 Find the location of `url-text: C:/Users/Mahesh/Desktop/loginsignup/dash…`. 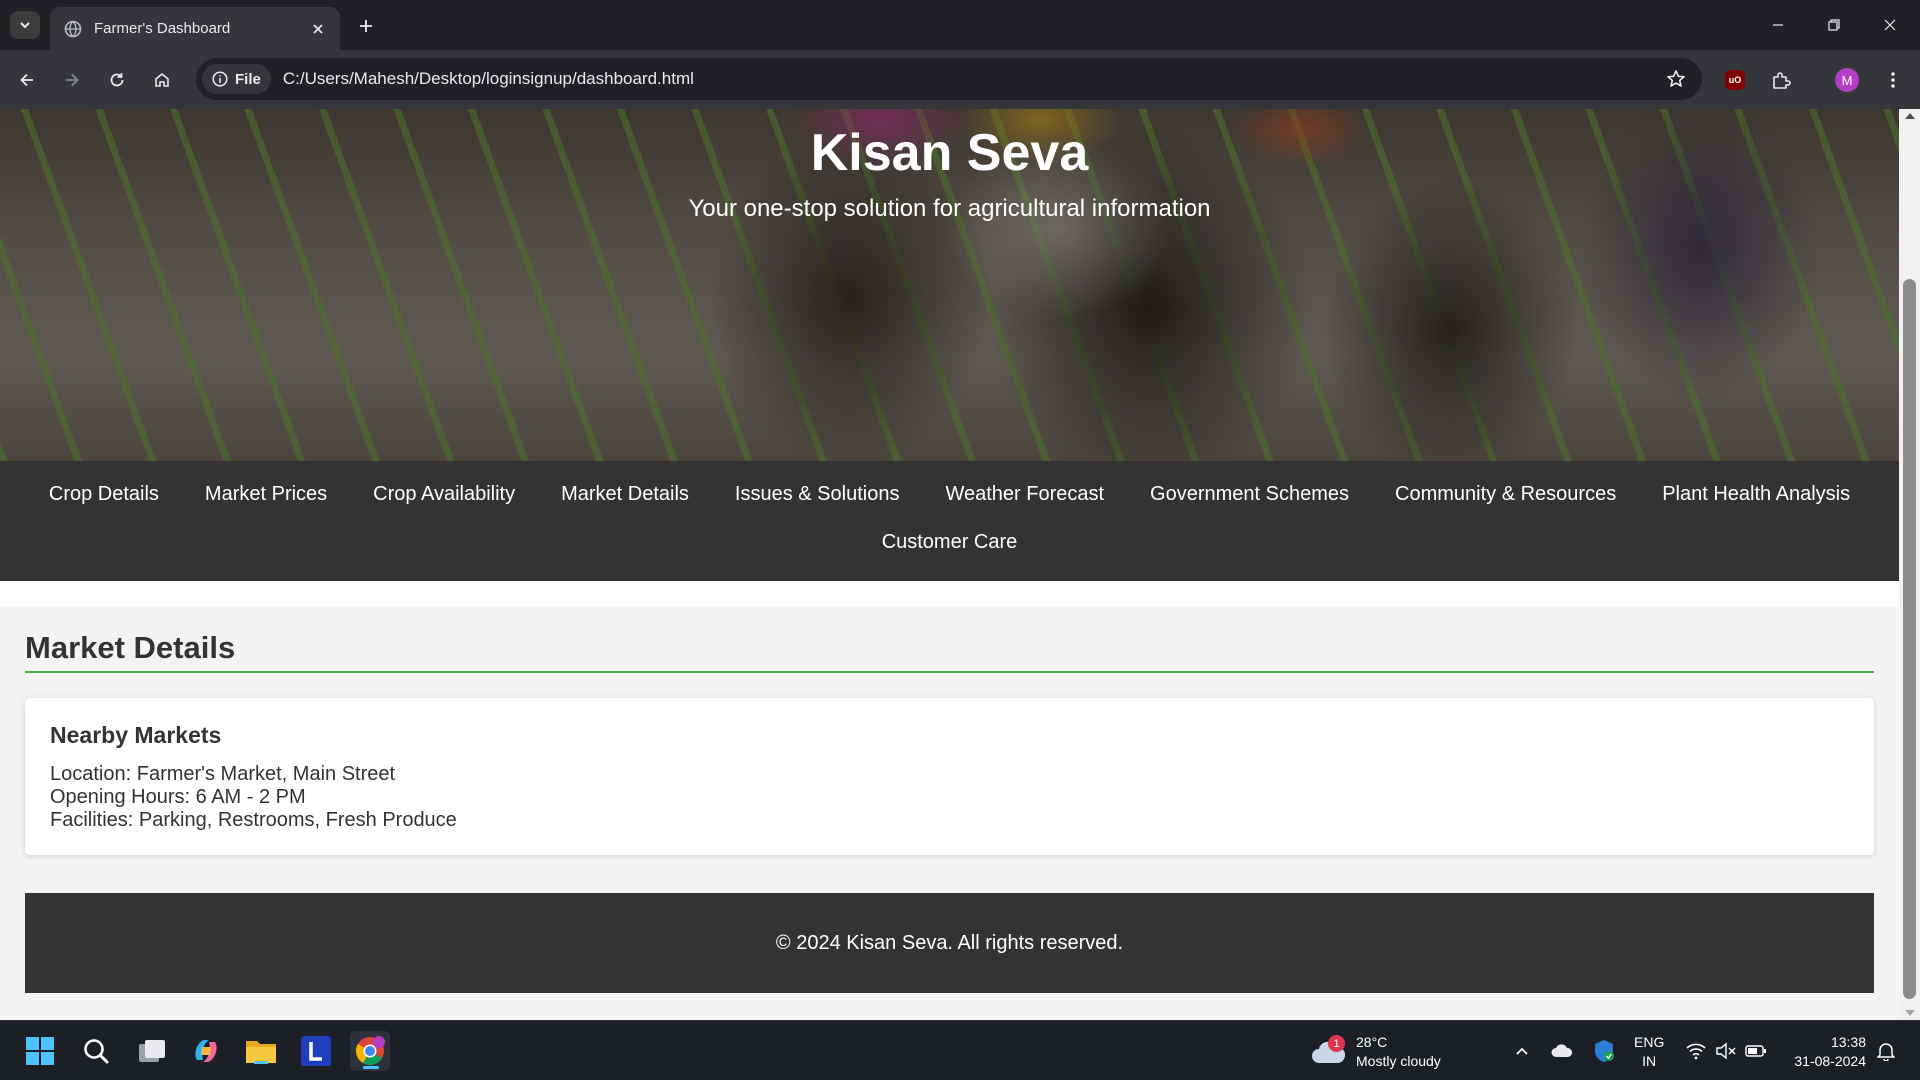

url-text: C:/Users/Mahesh/Desktop/loginsignup/dash… is located at coordinates (971, 79).